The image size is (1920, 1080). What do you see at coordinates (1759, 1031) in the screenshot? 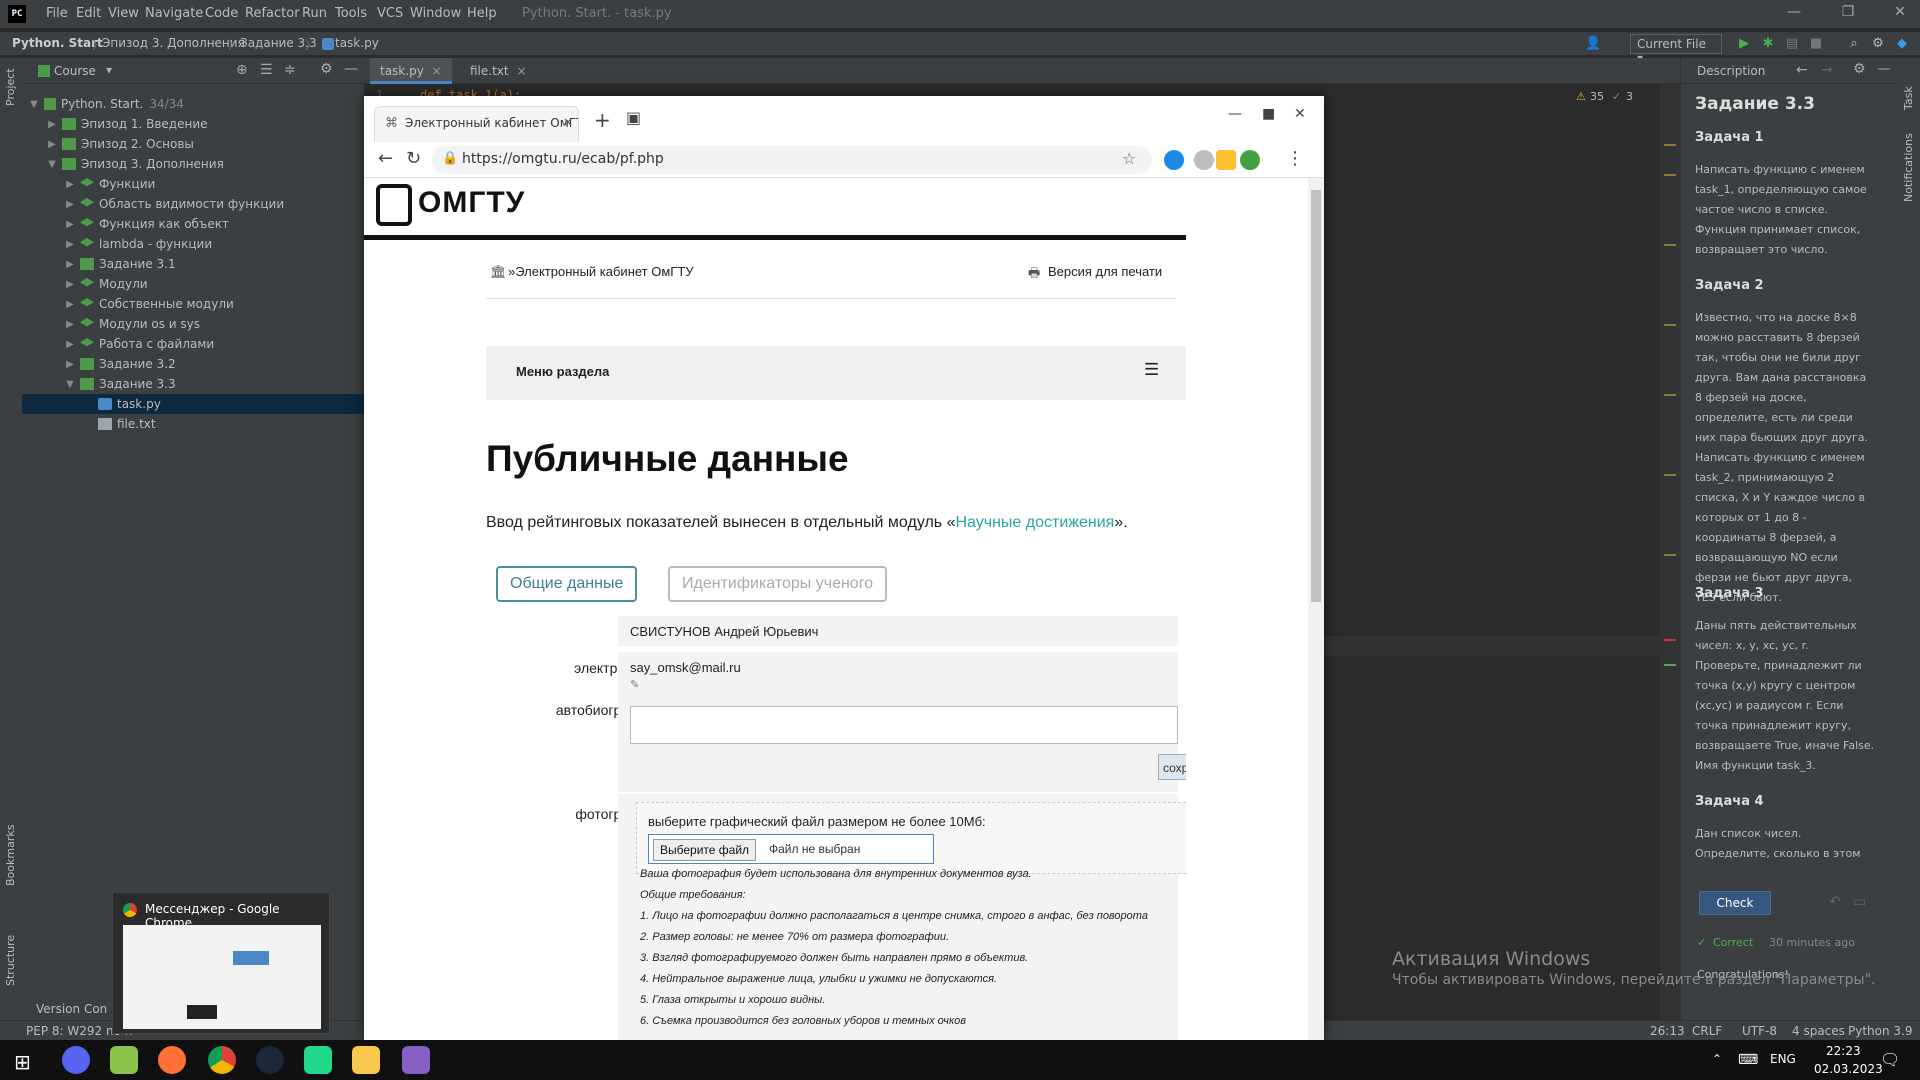
I see `file-encoding: UTF-8` at bounding box center [1759, 1031].